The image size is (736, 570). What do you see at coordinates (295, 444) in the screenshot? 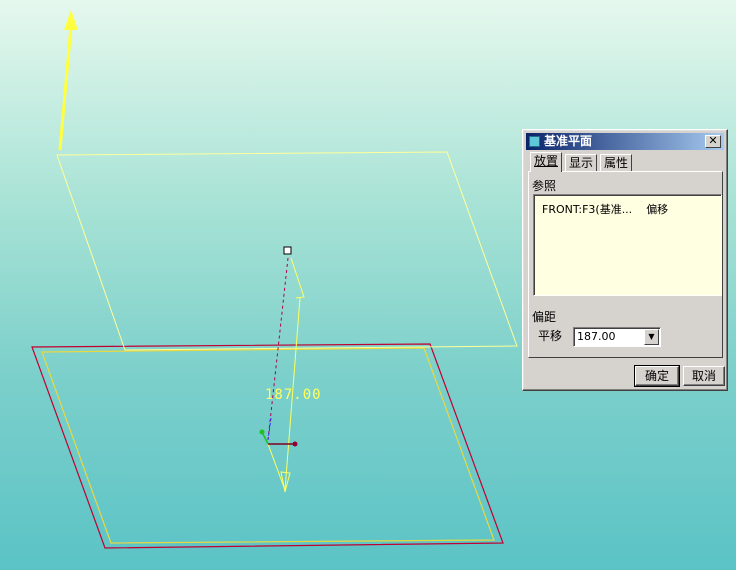
I see `csys-x-point` at bounding box center [295, 444].